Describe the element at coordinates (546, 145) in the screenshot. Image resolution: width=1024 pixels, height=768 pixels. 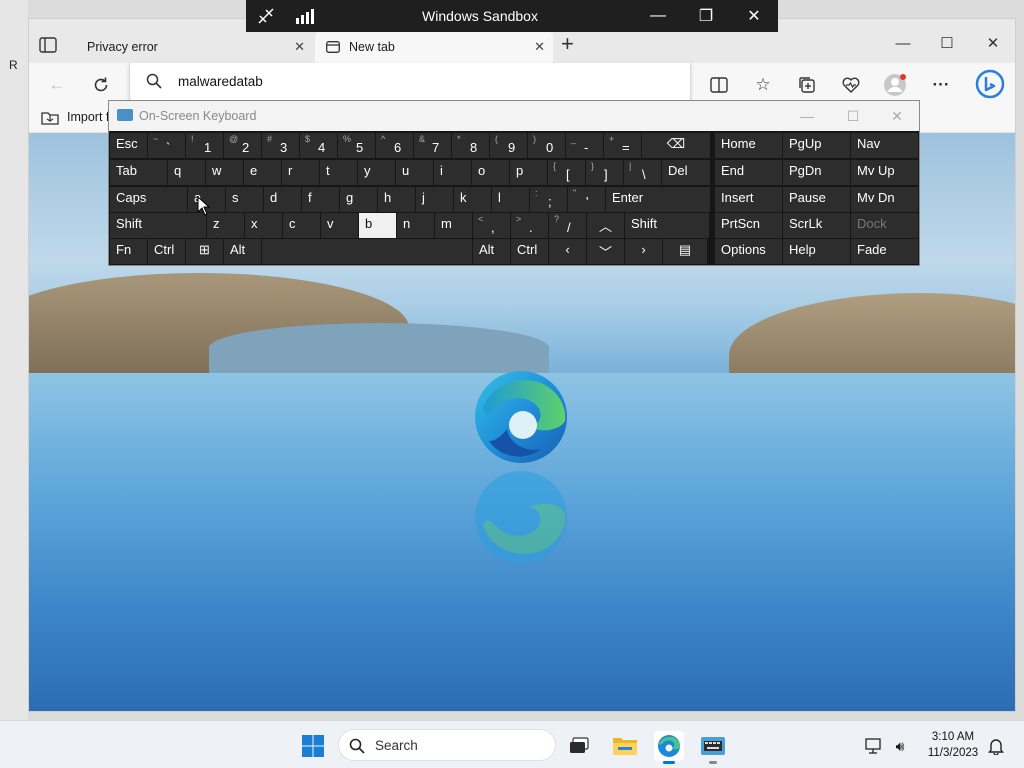
I see `osk-key-n0: ) 0` at that location.